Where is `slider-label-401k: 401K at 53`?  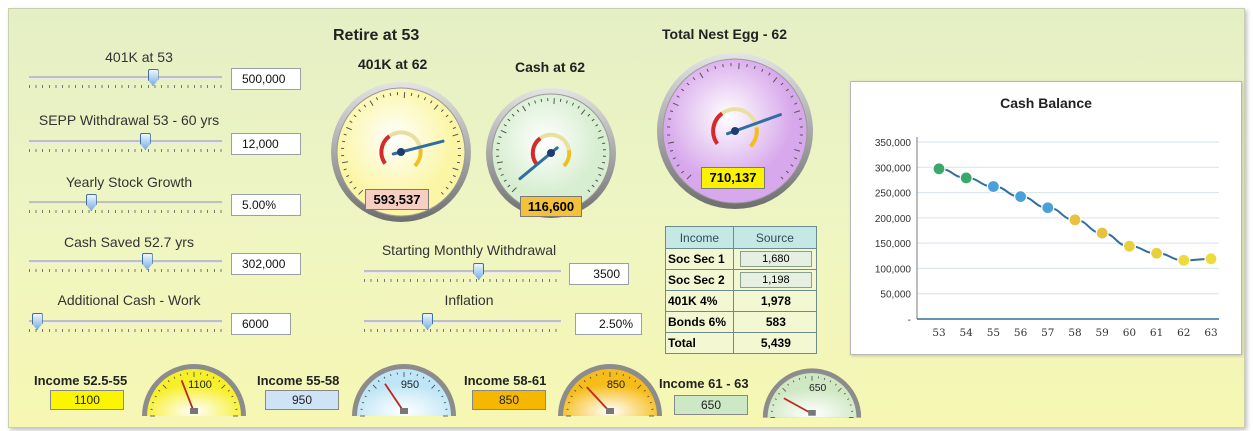
slider-label-401k: 401K at 53 is located at coordinates (139, 57).